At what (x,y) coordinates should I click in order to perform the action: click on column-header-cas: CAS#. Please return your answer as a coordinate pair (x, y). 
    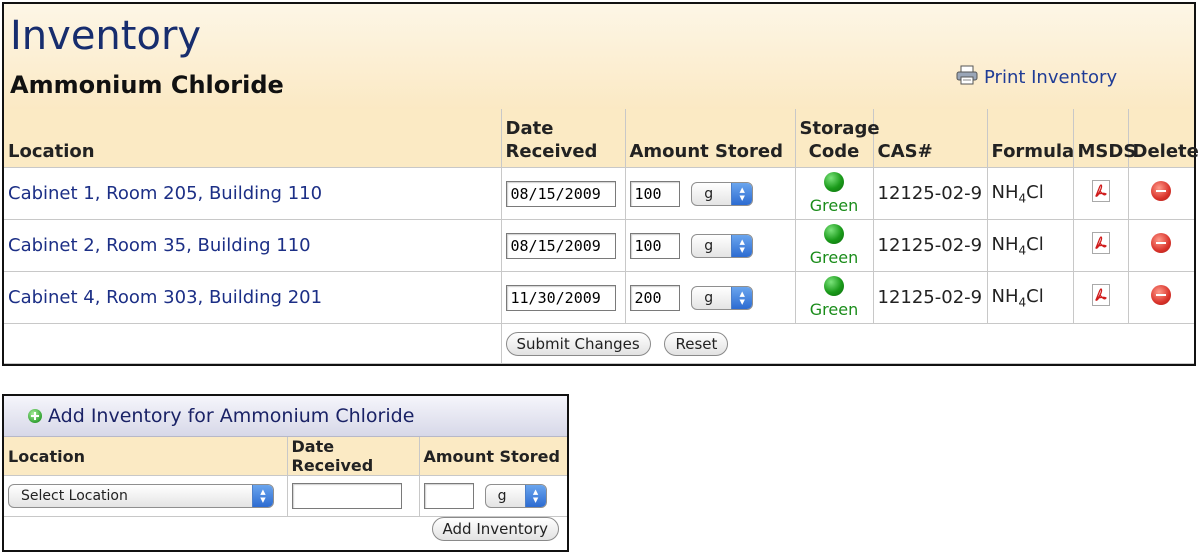
    Looking at the image, I should click on (930, 138).